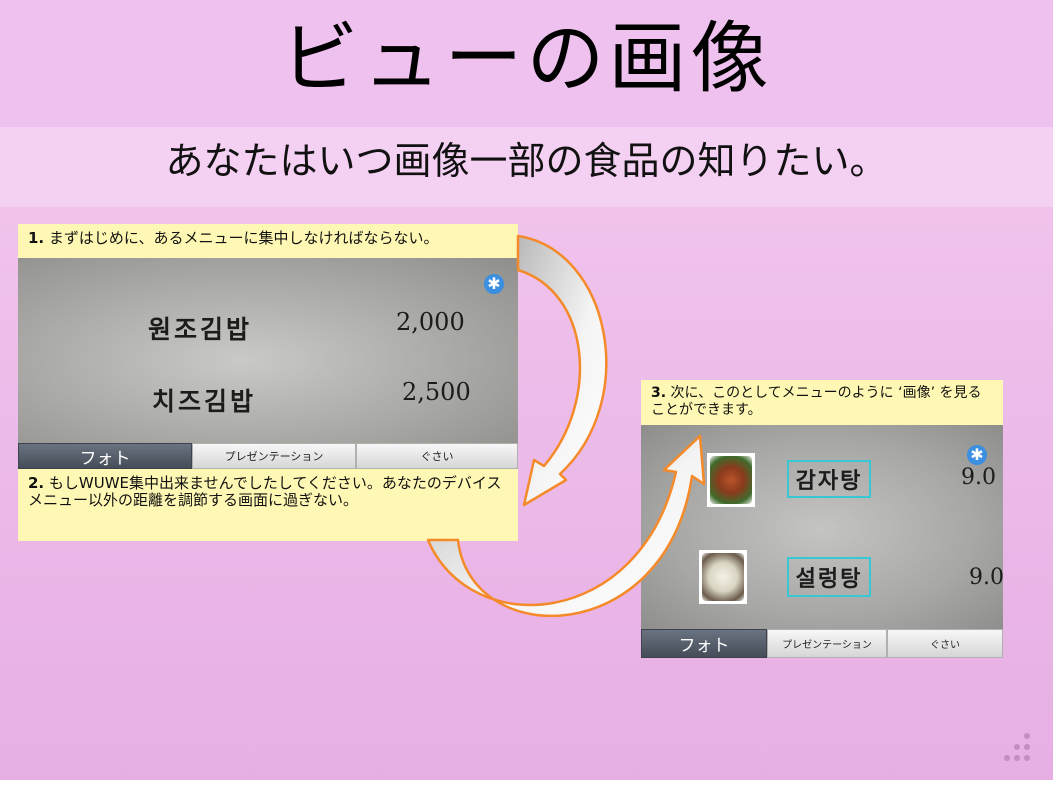 This screenshot has width=1053, height=790. I want to click on decorative-dots, so click(1017, 747).